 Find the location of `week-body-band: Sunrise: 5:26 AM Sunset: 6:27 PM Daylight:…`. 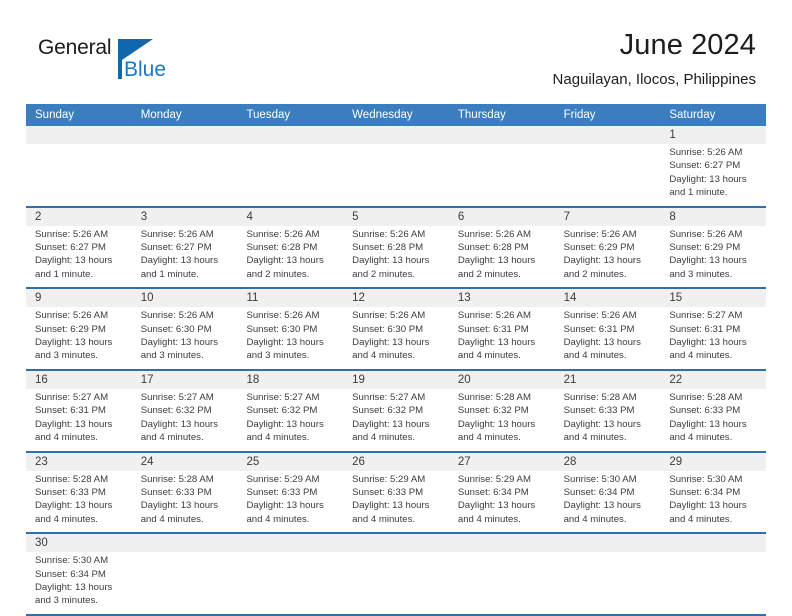

week-body-band: Sunrise: 5:26 AM Sunset: 6:27 PM Daylight:… is located at coordinates (396, 175).